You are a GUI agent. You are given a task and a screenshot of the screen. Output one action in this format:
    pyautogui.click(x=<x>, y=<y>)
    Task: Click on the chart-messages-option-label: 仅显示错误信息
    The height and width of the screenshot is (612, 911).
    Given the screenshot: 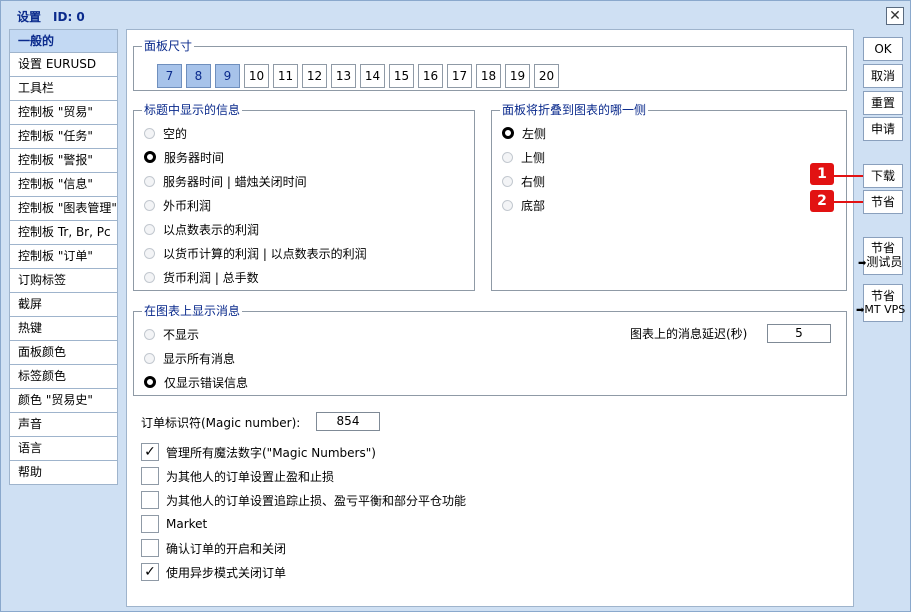 What is the action you would take?
    pyautogui.click(x=206, y=382)
    